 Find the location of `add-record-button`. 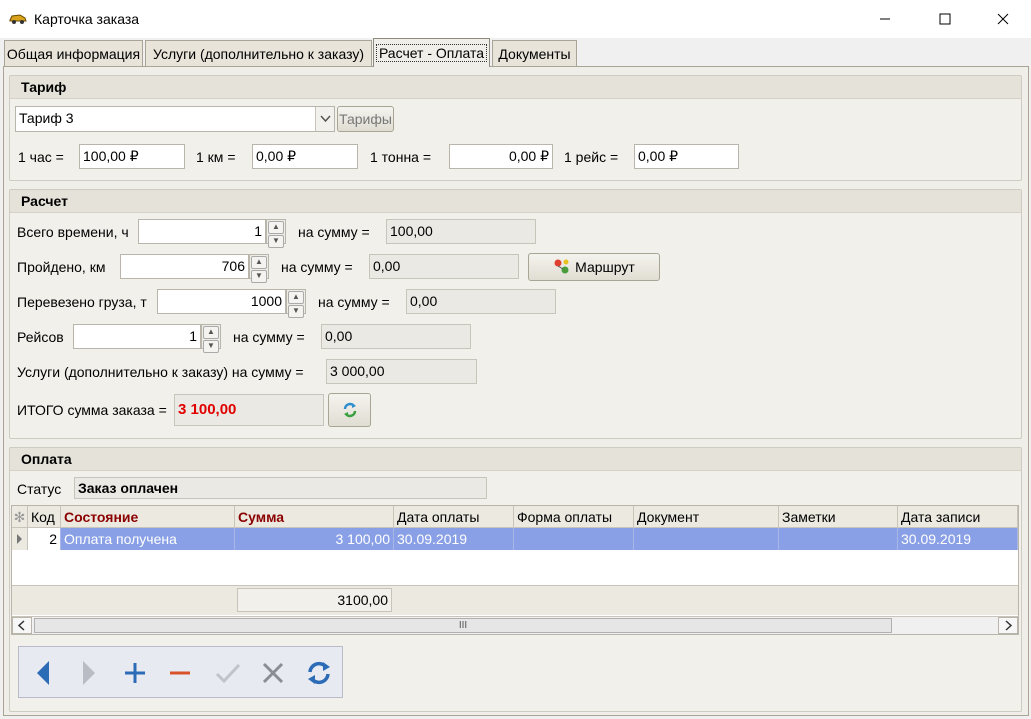

add-record-button is located at coordinates (135, 673).